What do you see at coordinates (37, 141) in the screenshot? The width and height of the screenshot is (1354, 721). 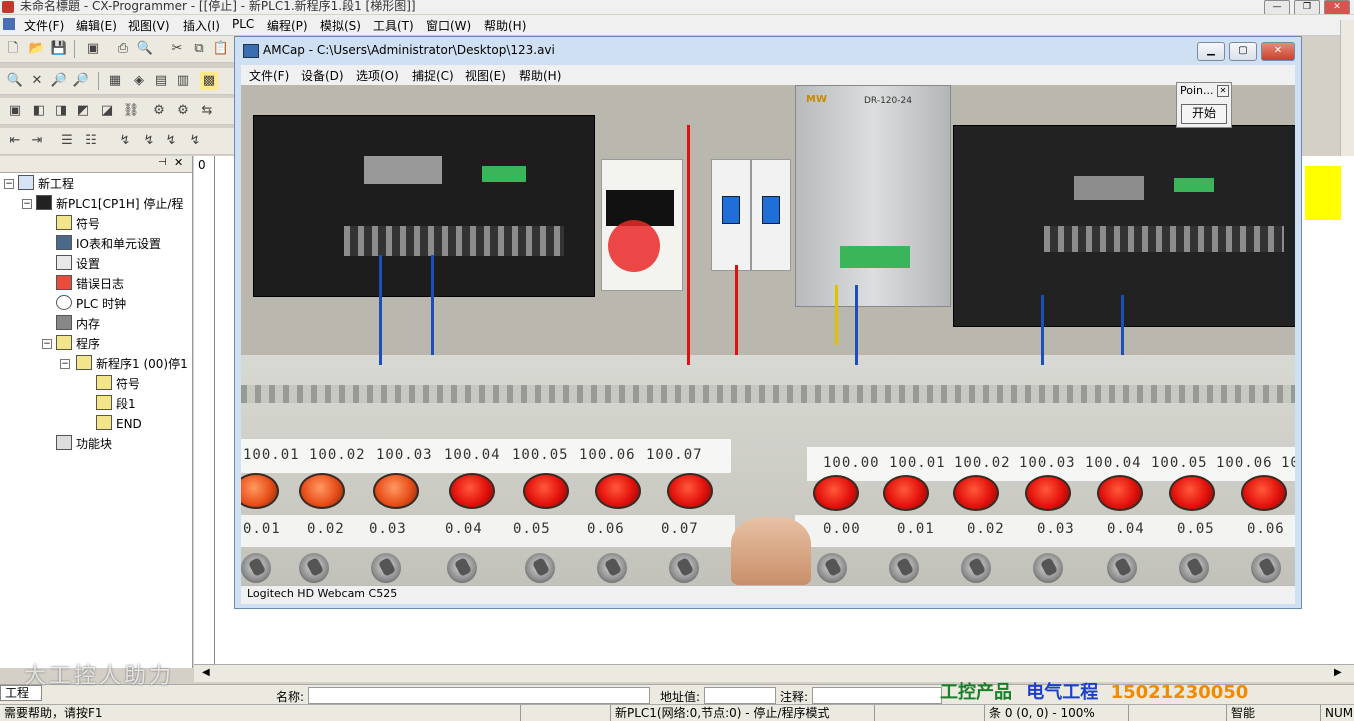 I see `outdent-icon: ⇥` at bounding box center [37, 141].